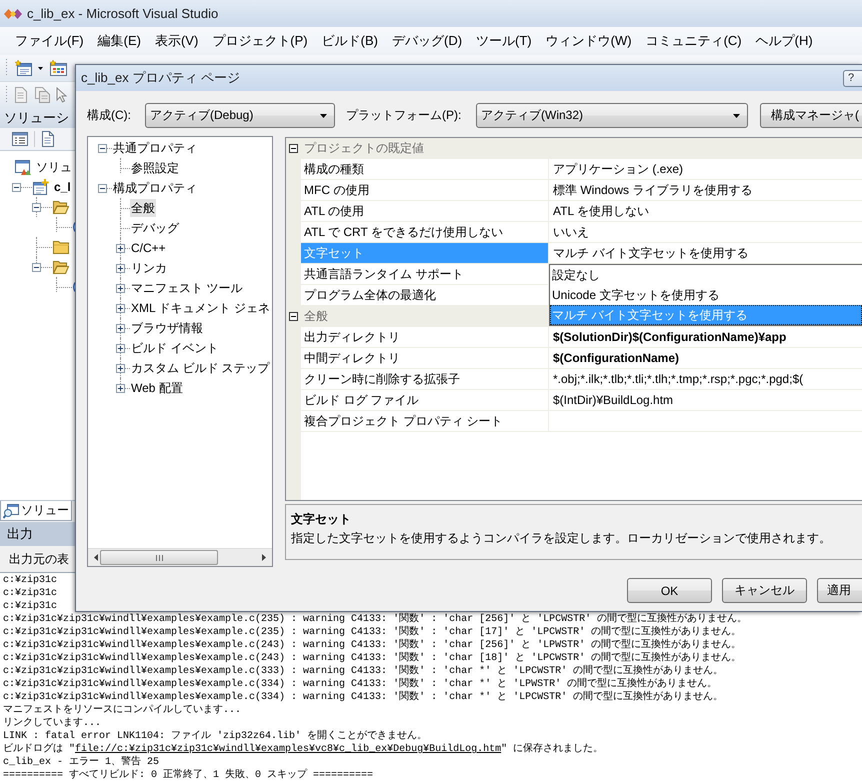 The image size is (862, 782). Describe the element at coordinates (705, 337) in the screenshot. I see `property-value: $(SolutionDir)$(ConfigurationName)¥app` at that location.